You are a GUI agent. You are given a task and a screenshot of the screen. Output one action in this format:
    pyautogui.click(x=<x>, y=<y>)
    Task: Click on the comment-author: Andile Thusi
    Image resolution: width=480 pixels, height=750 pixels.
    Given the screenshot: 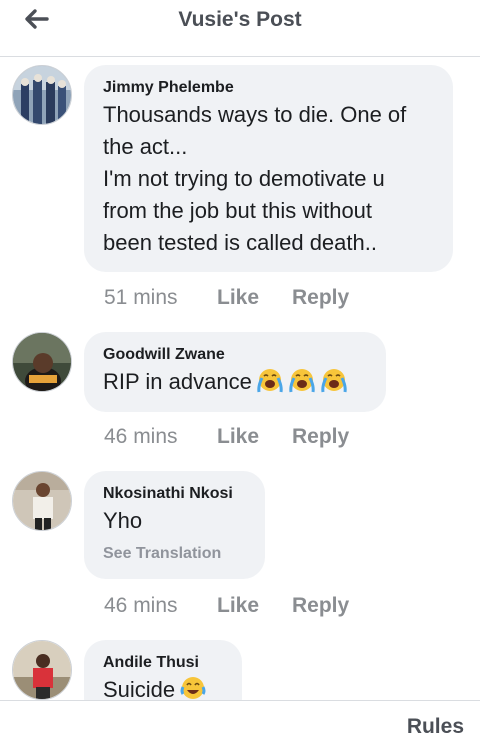 What is the action you would take?
    pyautogui.click(x=162, y=663)
    